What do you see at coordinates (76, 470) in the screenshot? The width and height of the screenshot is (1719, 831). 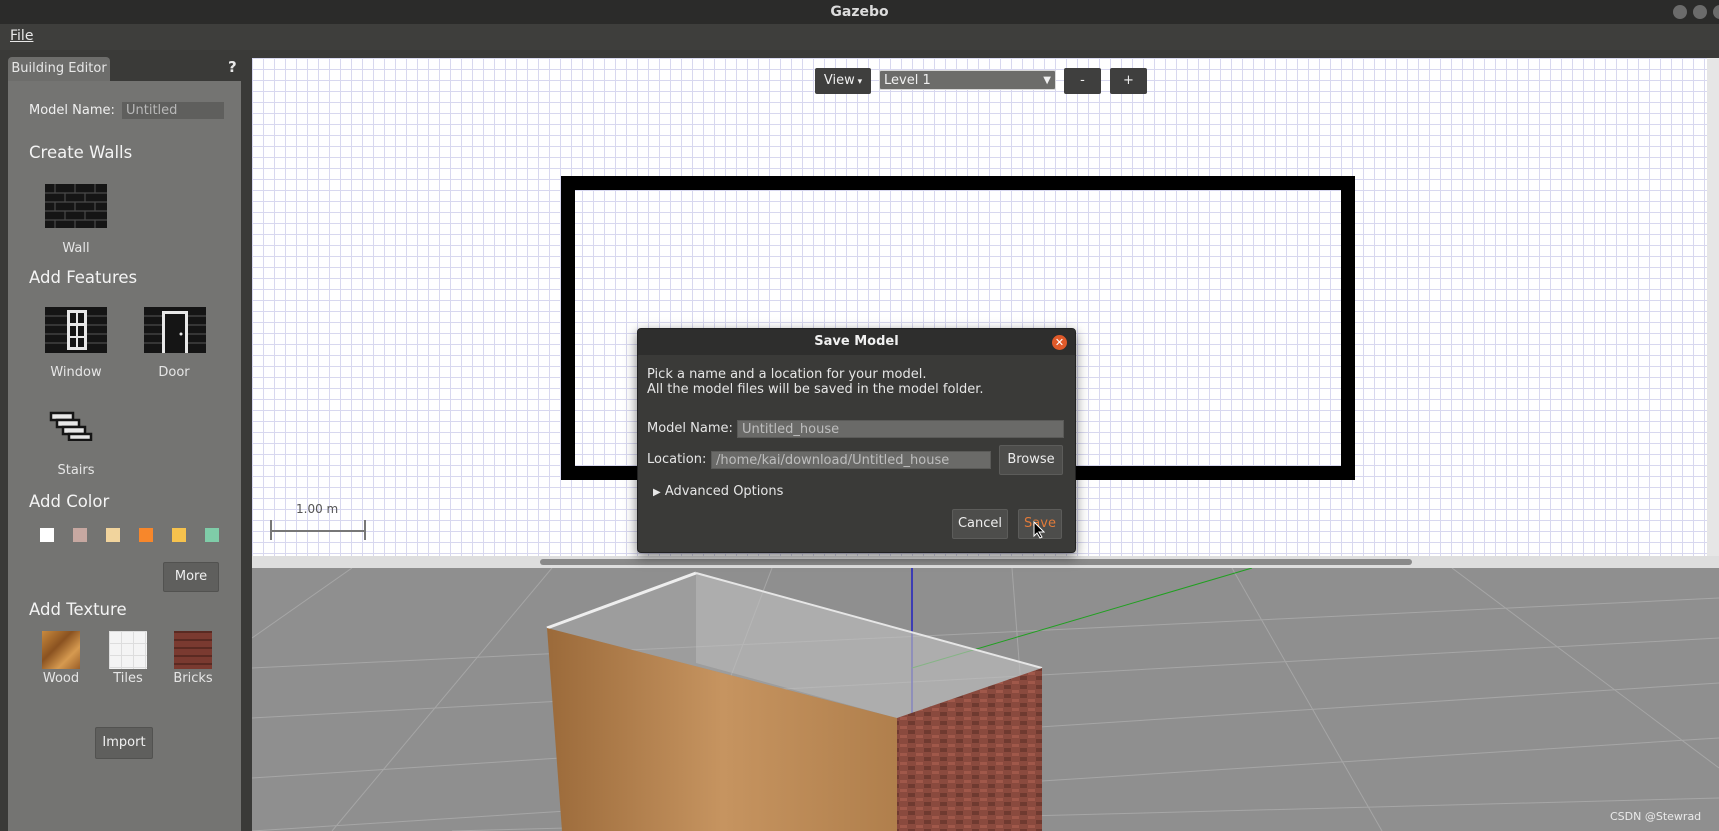 I see `stairs-label: Stairs` at bounding box center [76, 470].